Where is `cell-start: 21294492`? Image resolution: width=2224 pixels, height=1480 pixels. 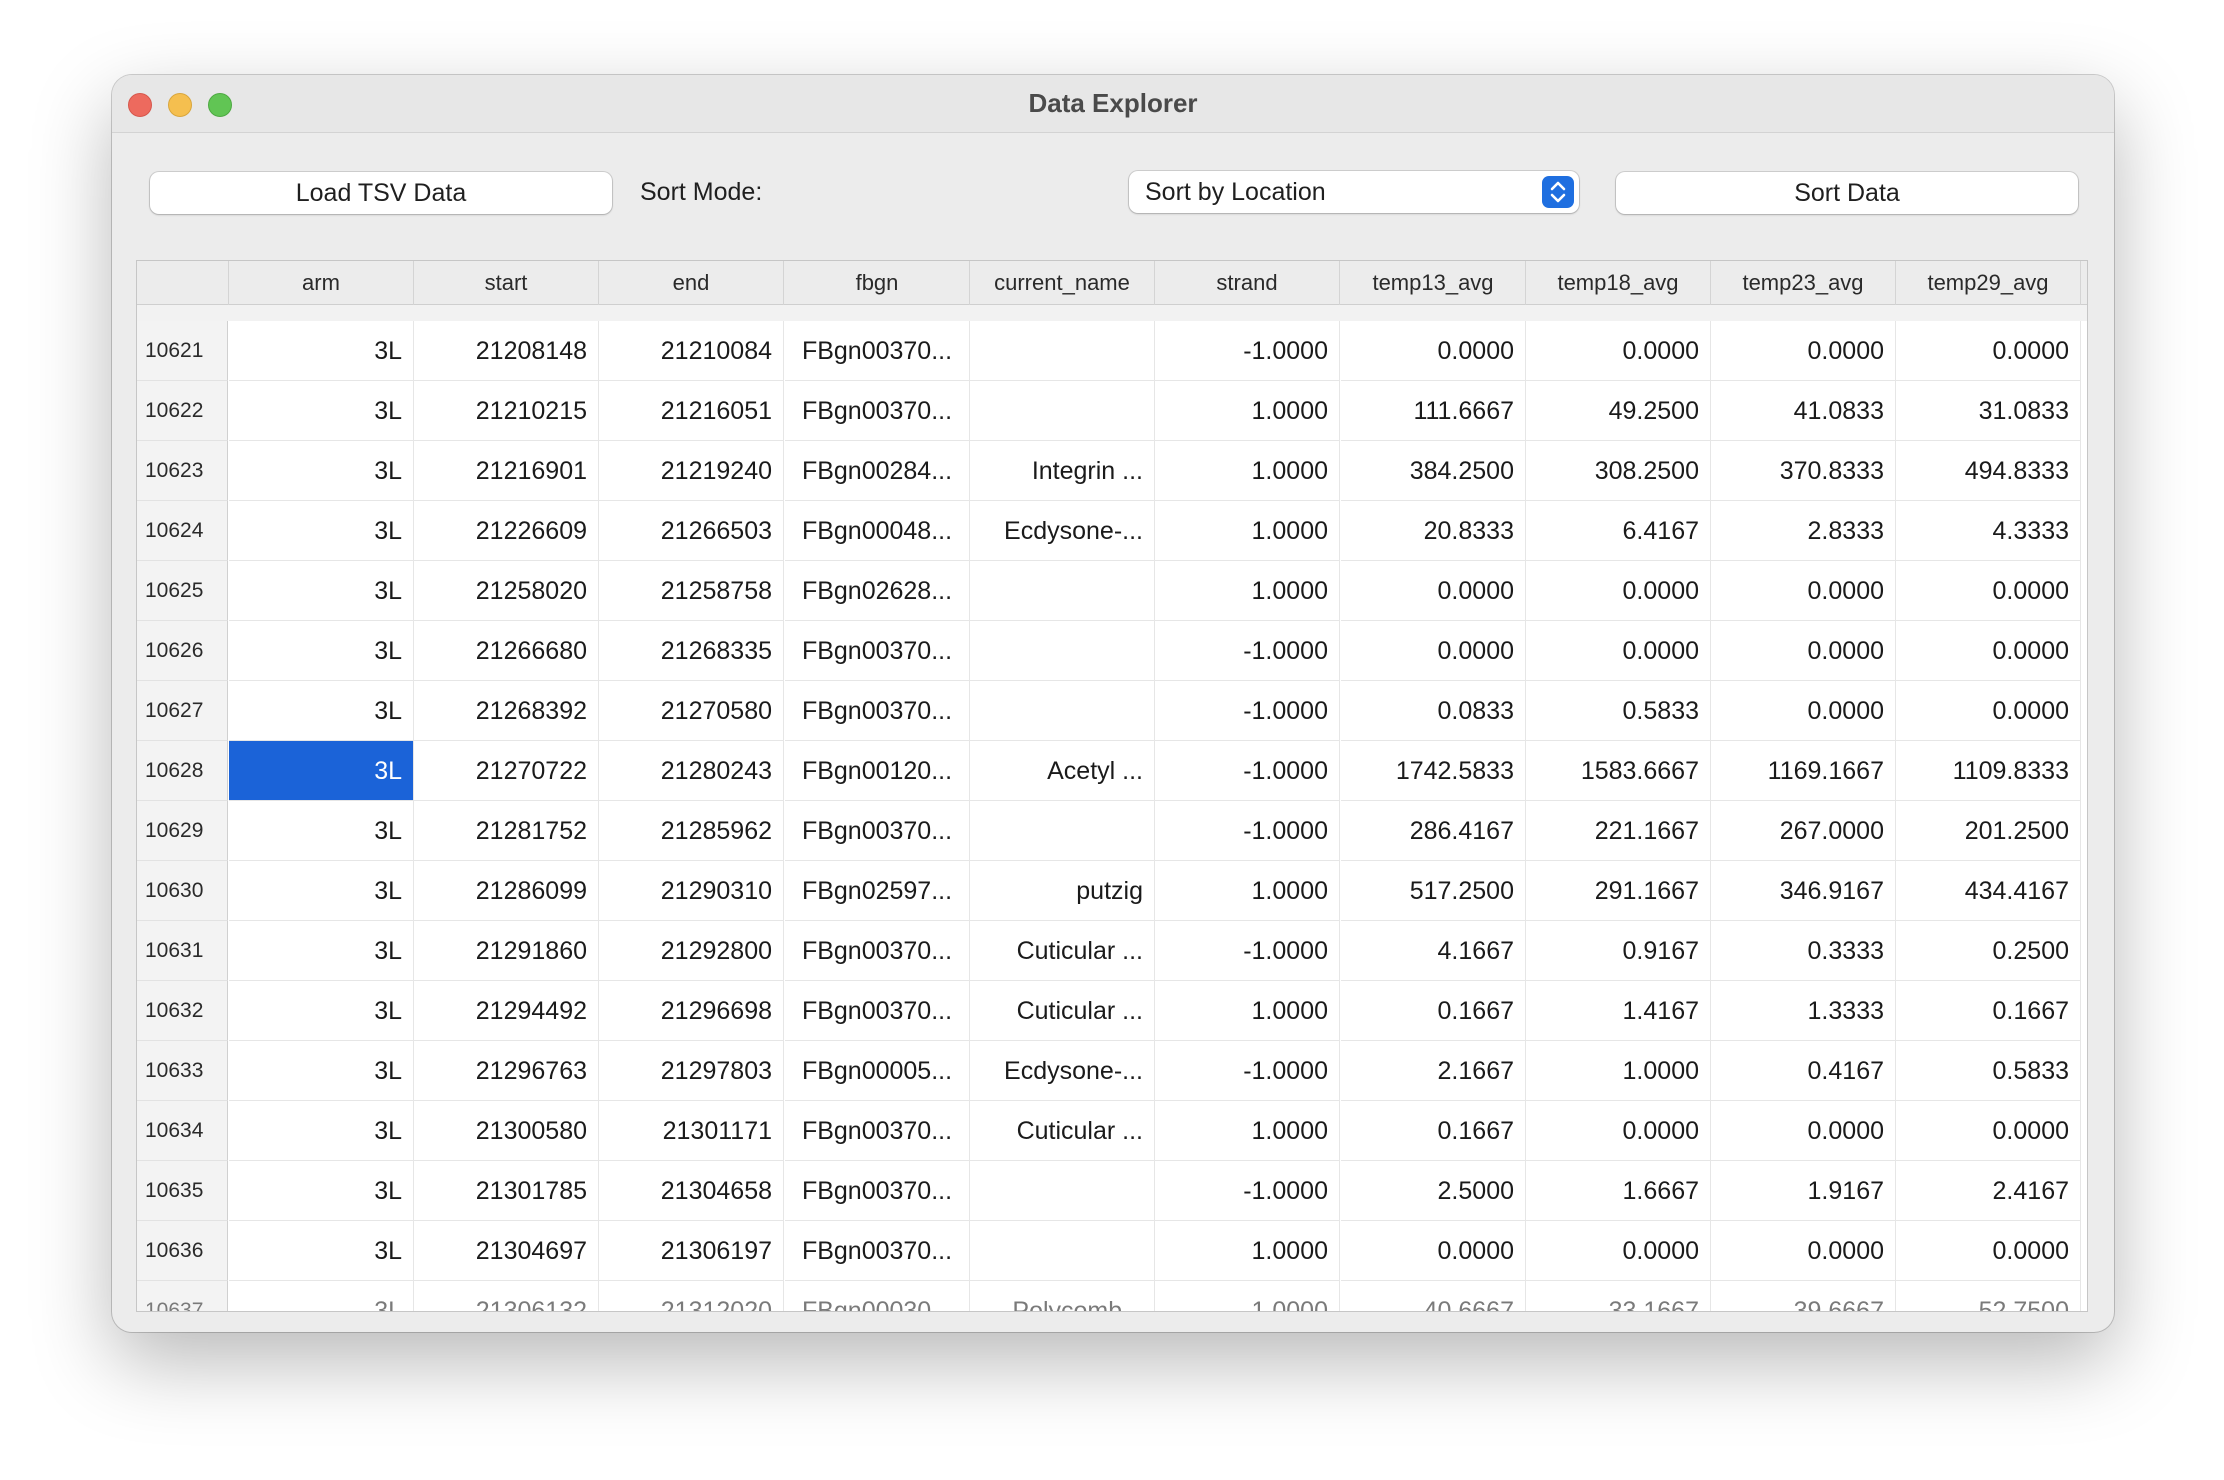
cell-start: 21294492 is located at coordinates (506, 1011).